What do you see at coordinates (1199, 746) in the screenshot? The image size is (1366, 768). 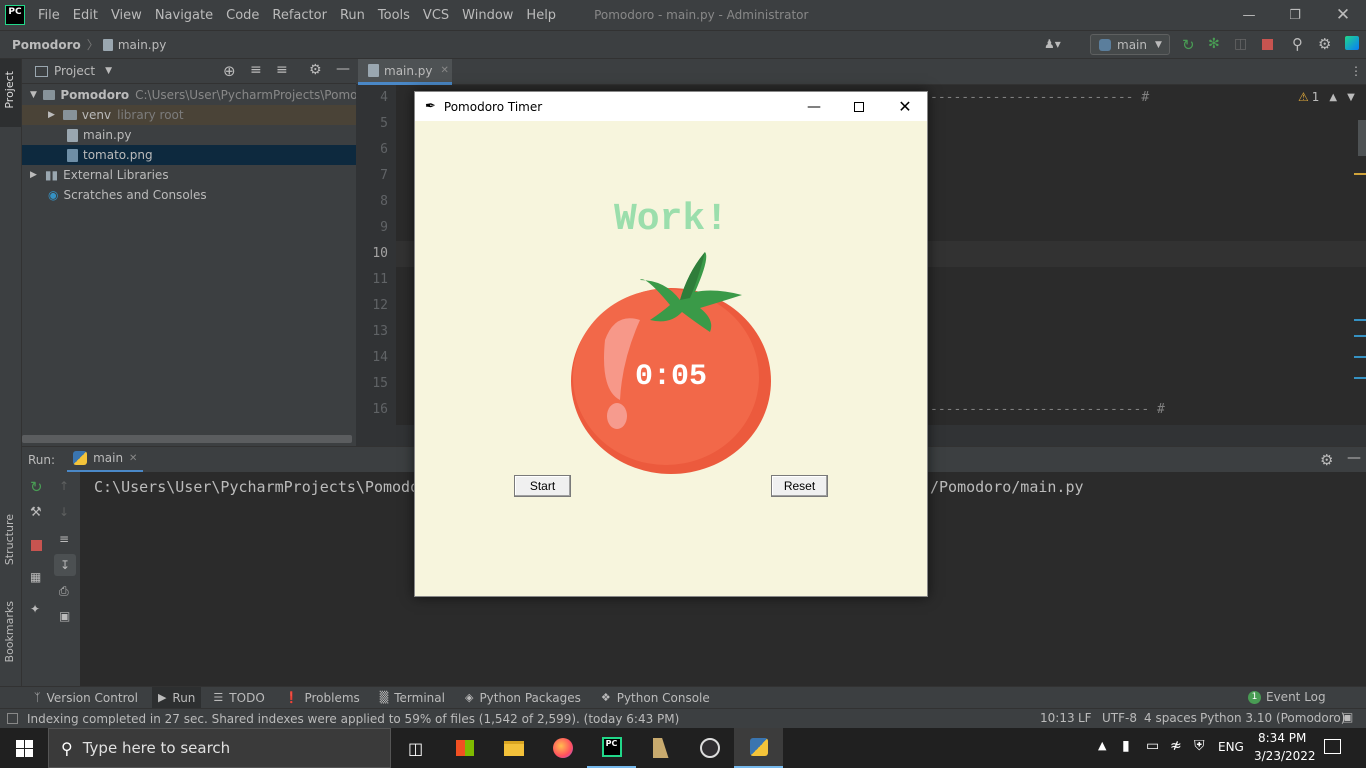 I see `security-icon: ⛨` at bounding box center [1199, 746].